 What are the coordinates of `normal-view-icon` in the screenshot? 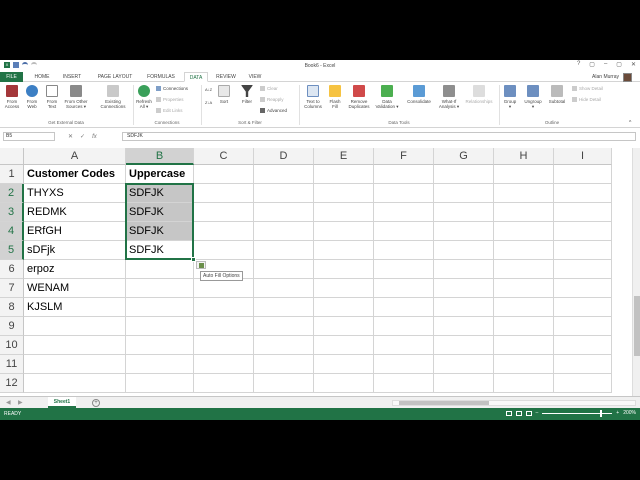 It's located at (508, 413).